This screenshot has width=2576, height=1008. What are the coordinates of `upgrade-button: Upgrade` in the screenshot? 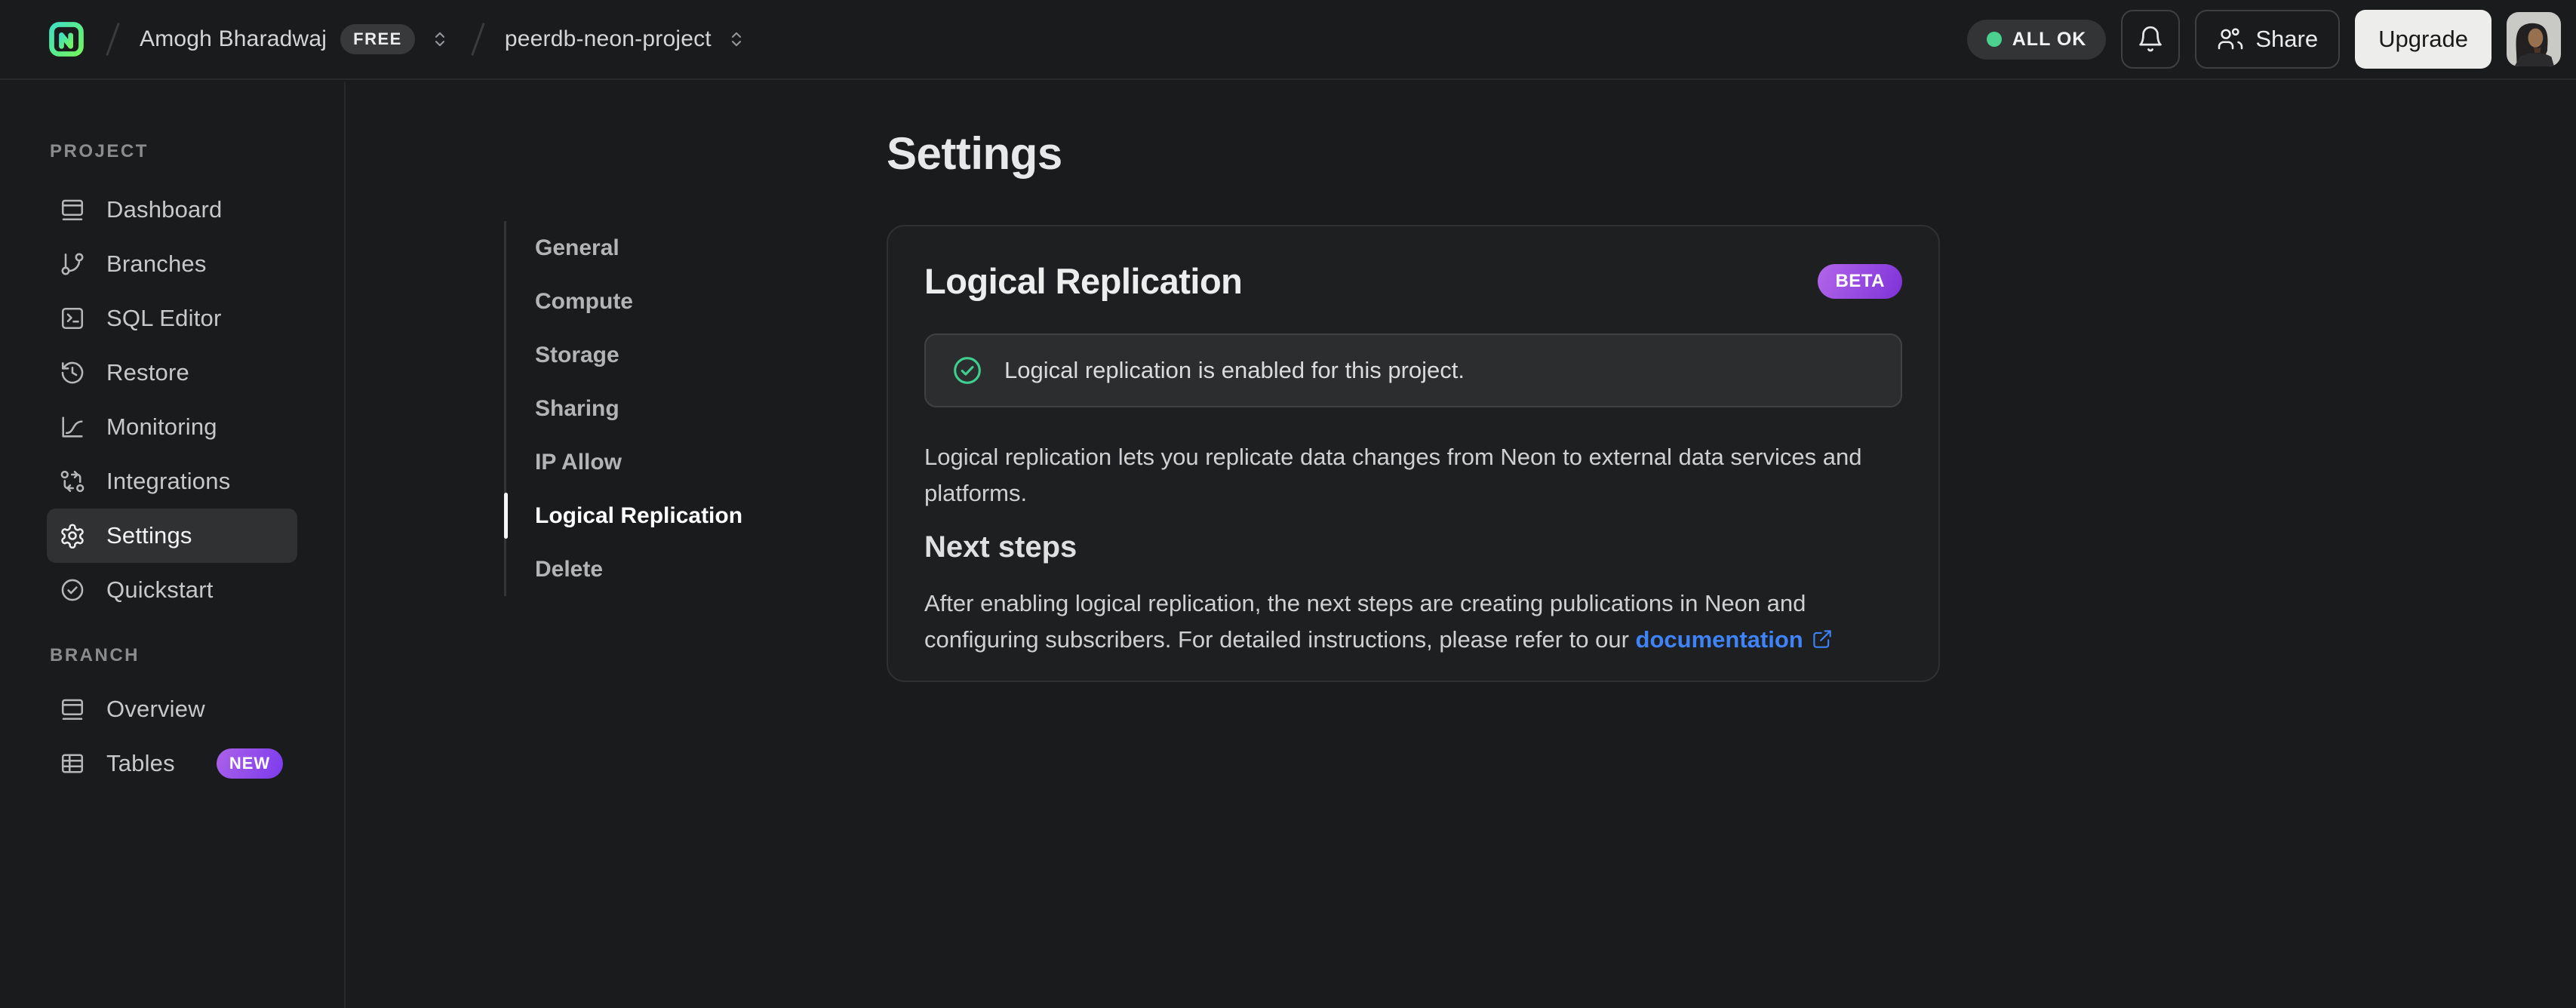 It's located at (2423, 39).